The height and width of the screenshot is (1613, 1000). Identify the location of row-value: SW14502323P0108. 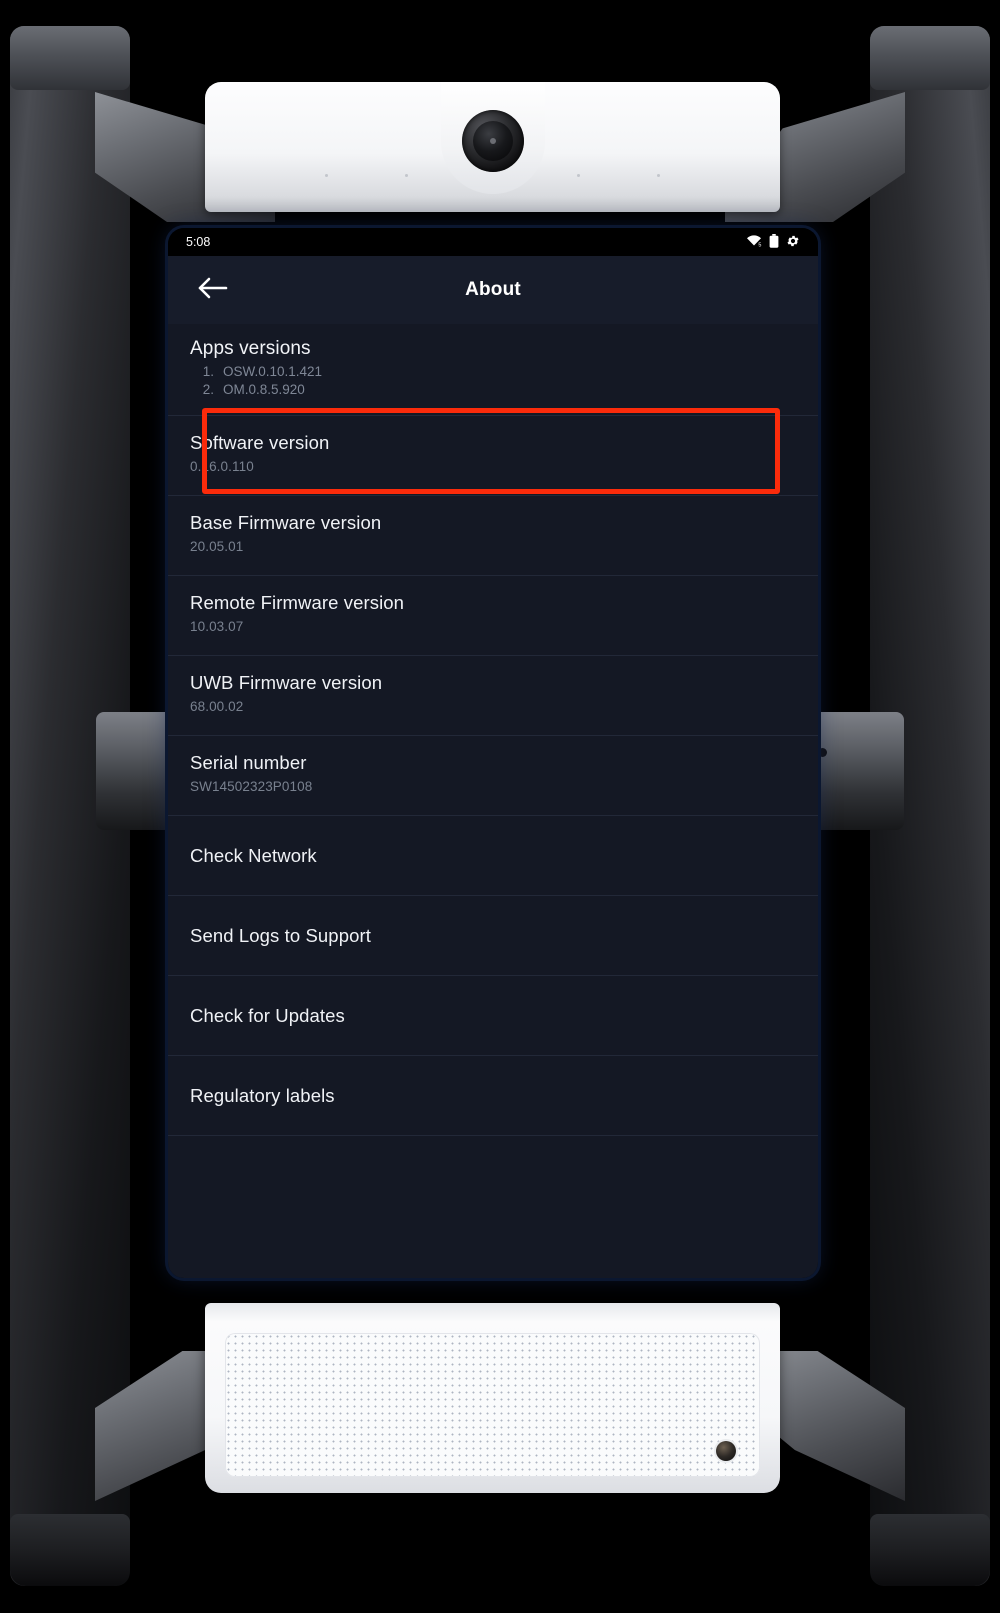
(251, 786).